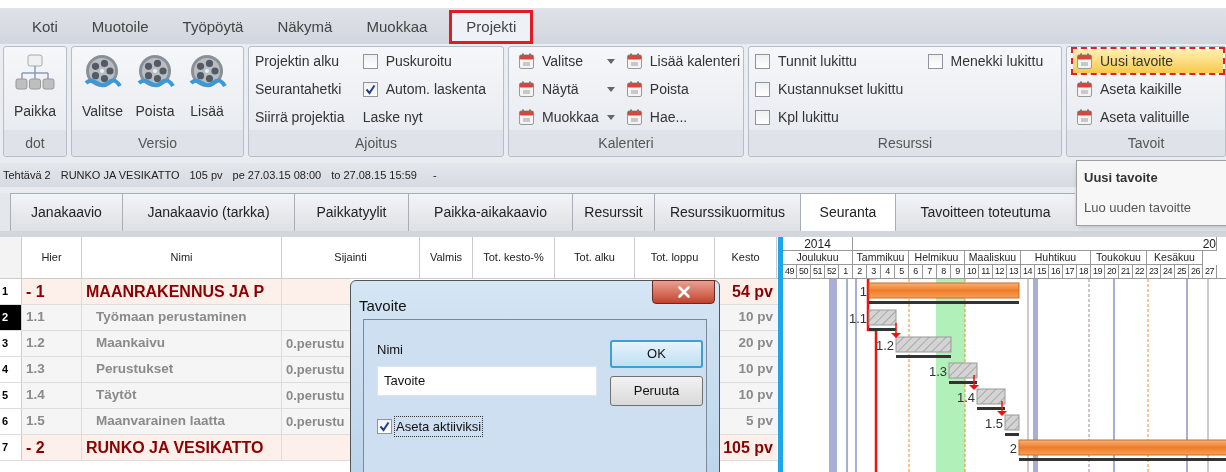  I want to click on ribbon-button: Valitse, so click(102, 85).